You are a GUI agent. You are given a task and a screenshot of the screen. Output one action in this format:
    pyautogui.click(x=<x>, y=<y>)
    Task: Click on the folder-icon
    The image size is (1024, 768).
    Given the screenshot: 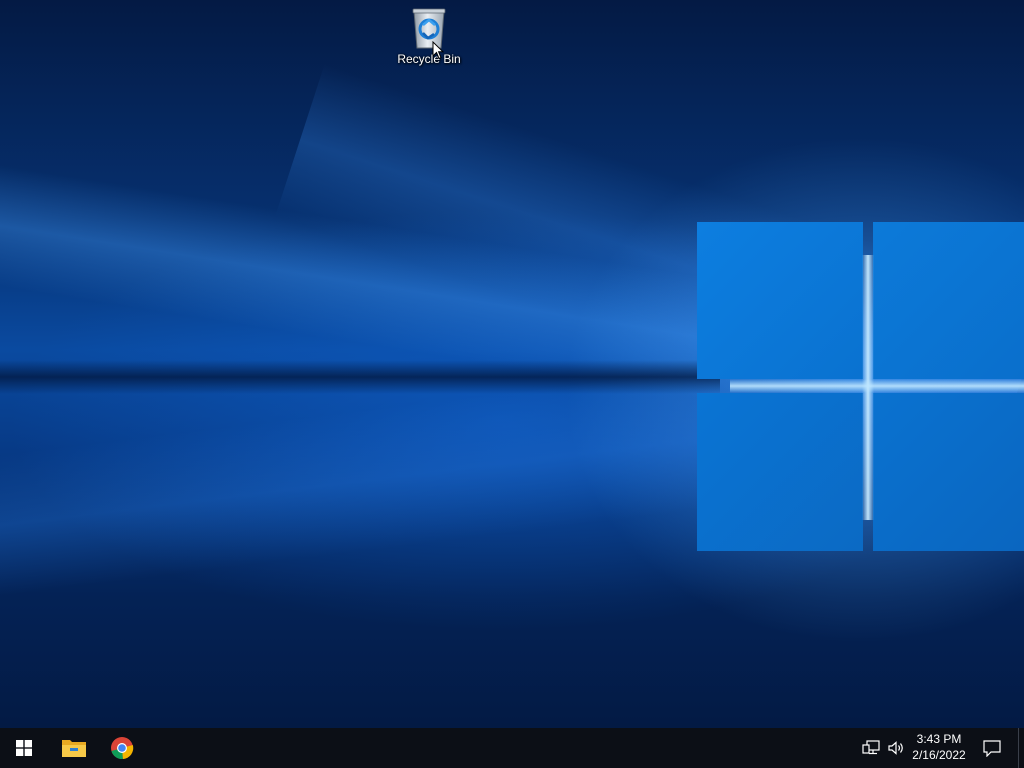 What is the action you would take?
    pyautogui.click(x=74, y=748)
    